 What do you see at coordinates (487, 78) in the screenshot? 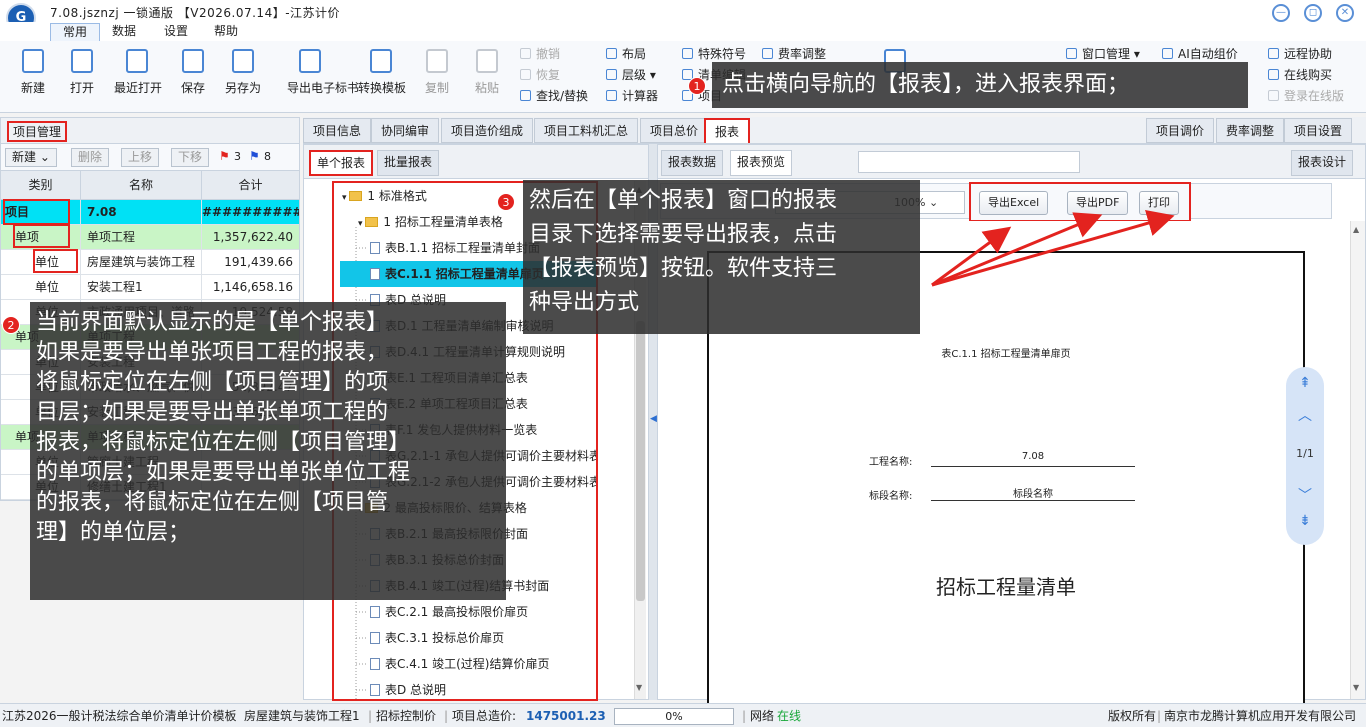
I see `paste-button: 粘贴` at bounding box center [487, 78].